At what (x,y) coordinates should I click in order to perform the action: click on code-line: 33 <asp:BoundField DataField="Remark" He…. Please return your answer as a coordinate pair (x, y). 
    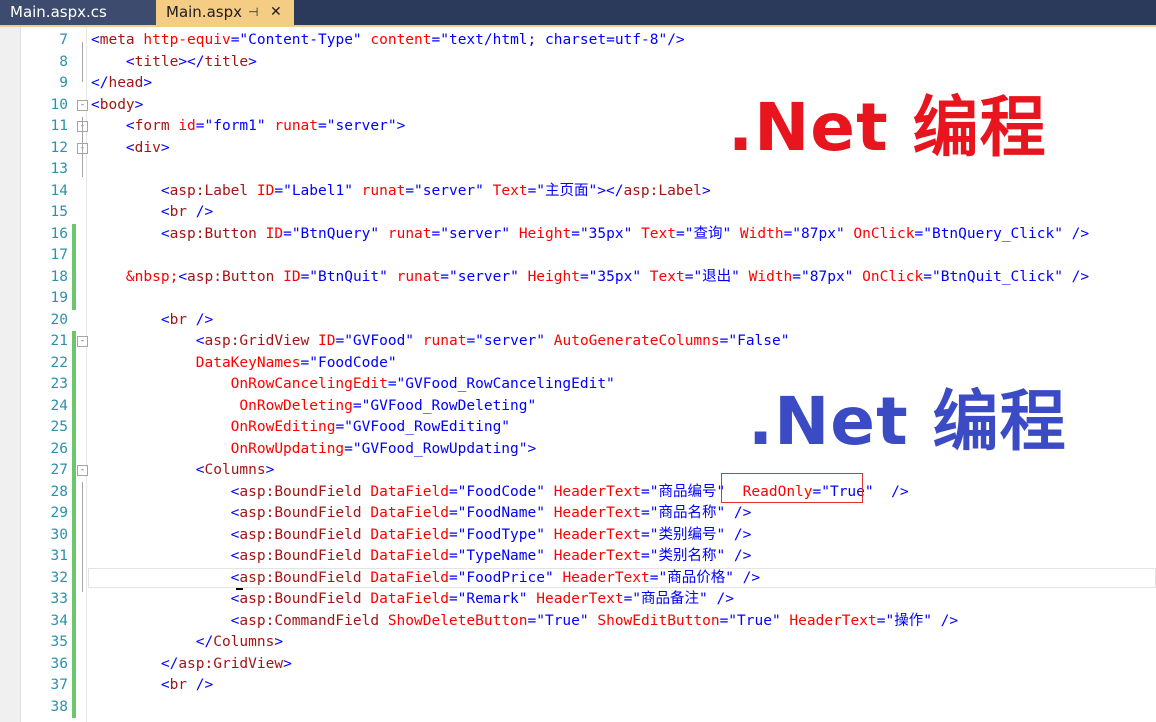
    Looking at the image, I should click on (578, 600).